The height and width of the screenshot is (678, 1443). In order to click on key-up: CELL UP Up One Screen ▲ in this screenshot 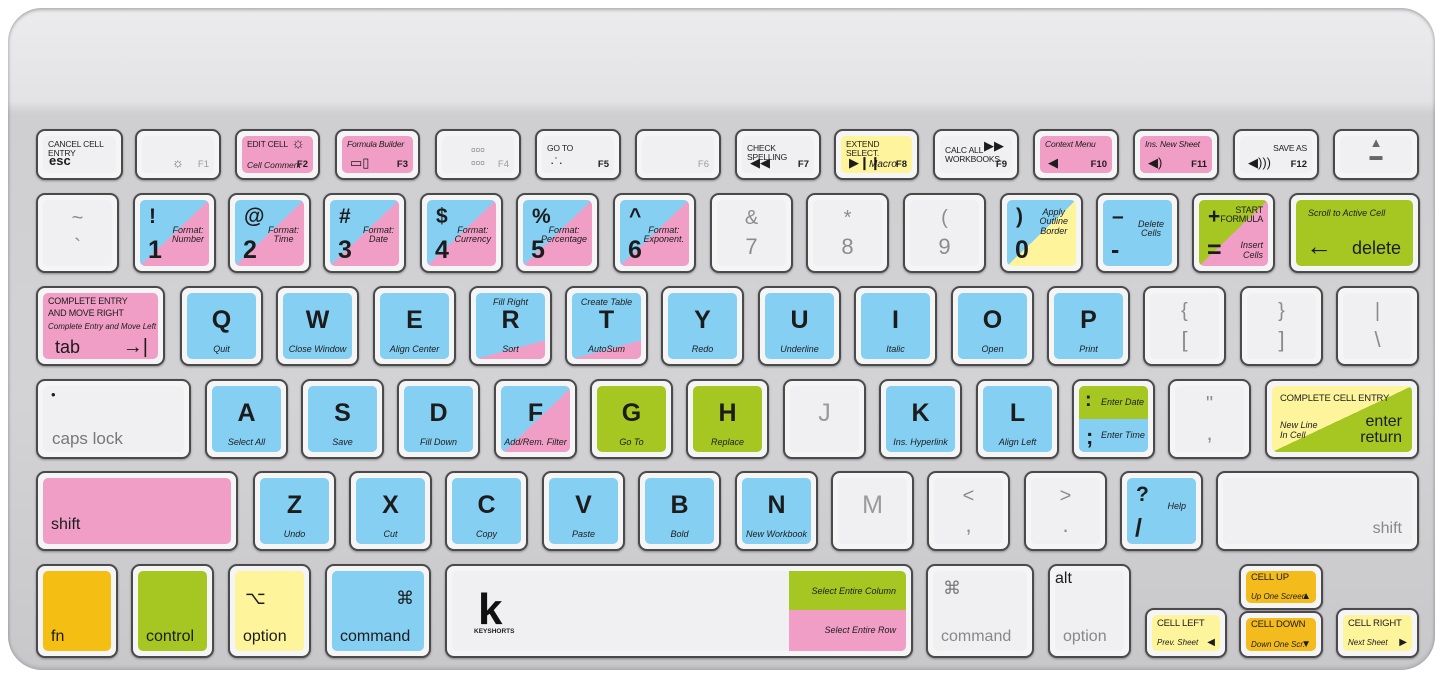, I will do `click(1281, 587)`.